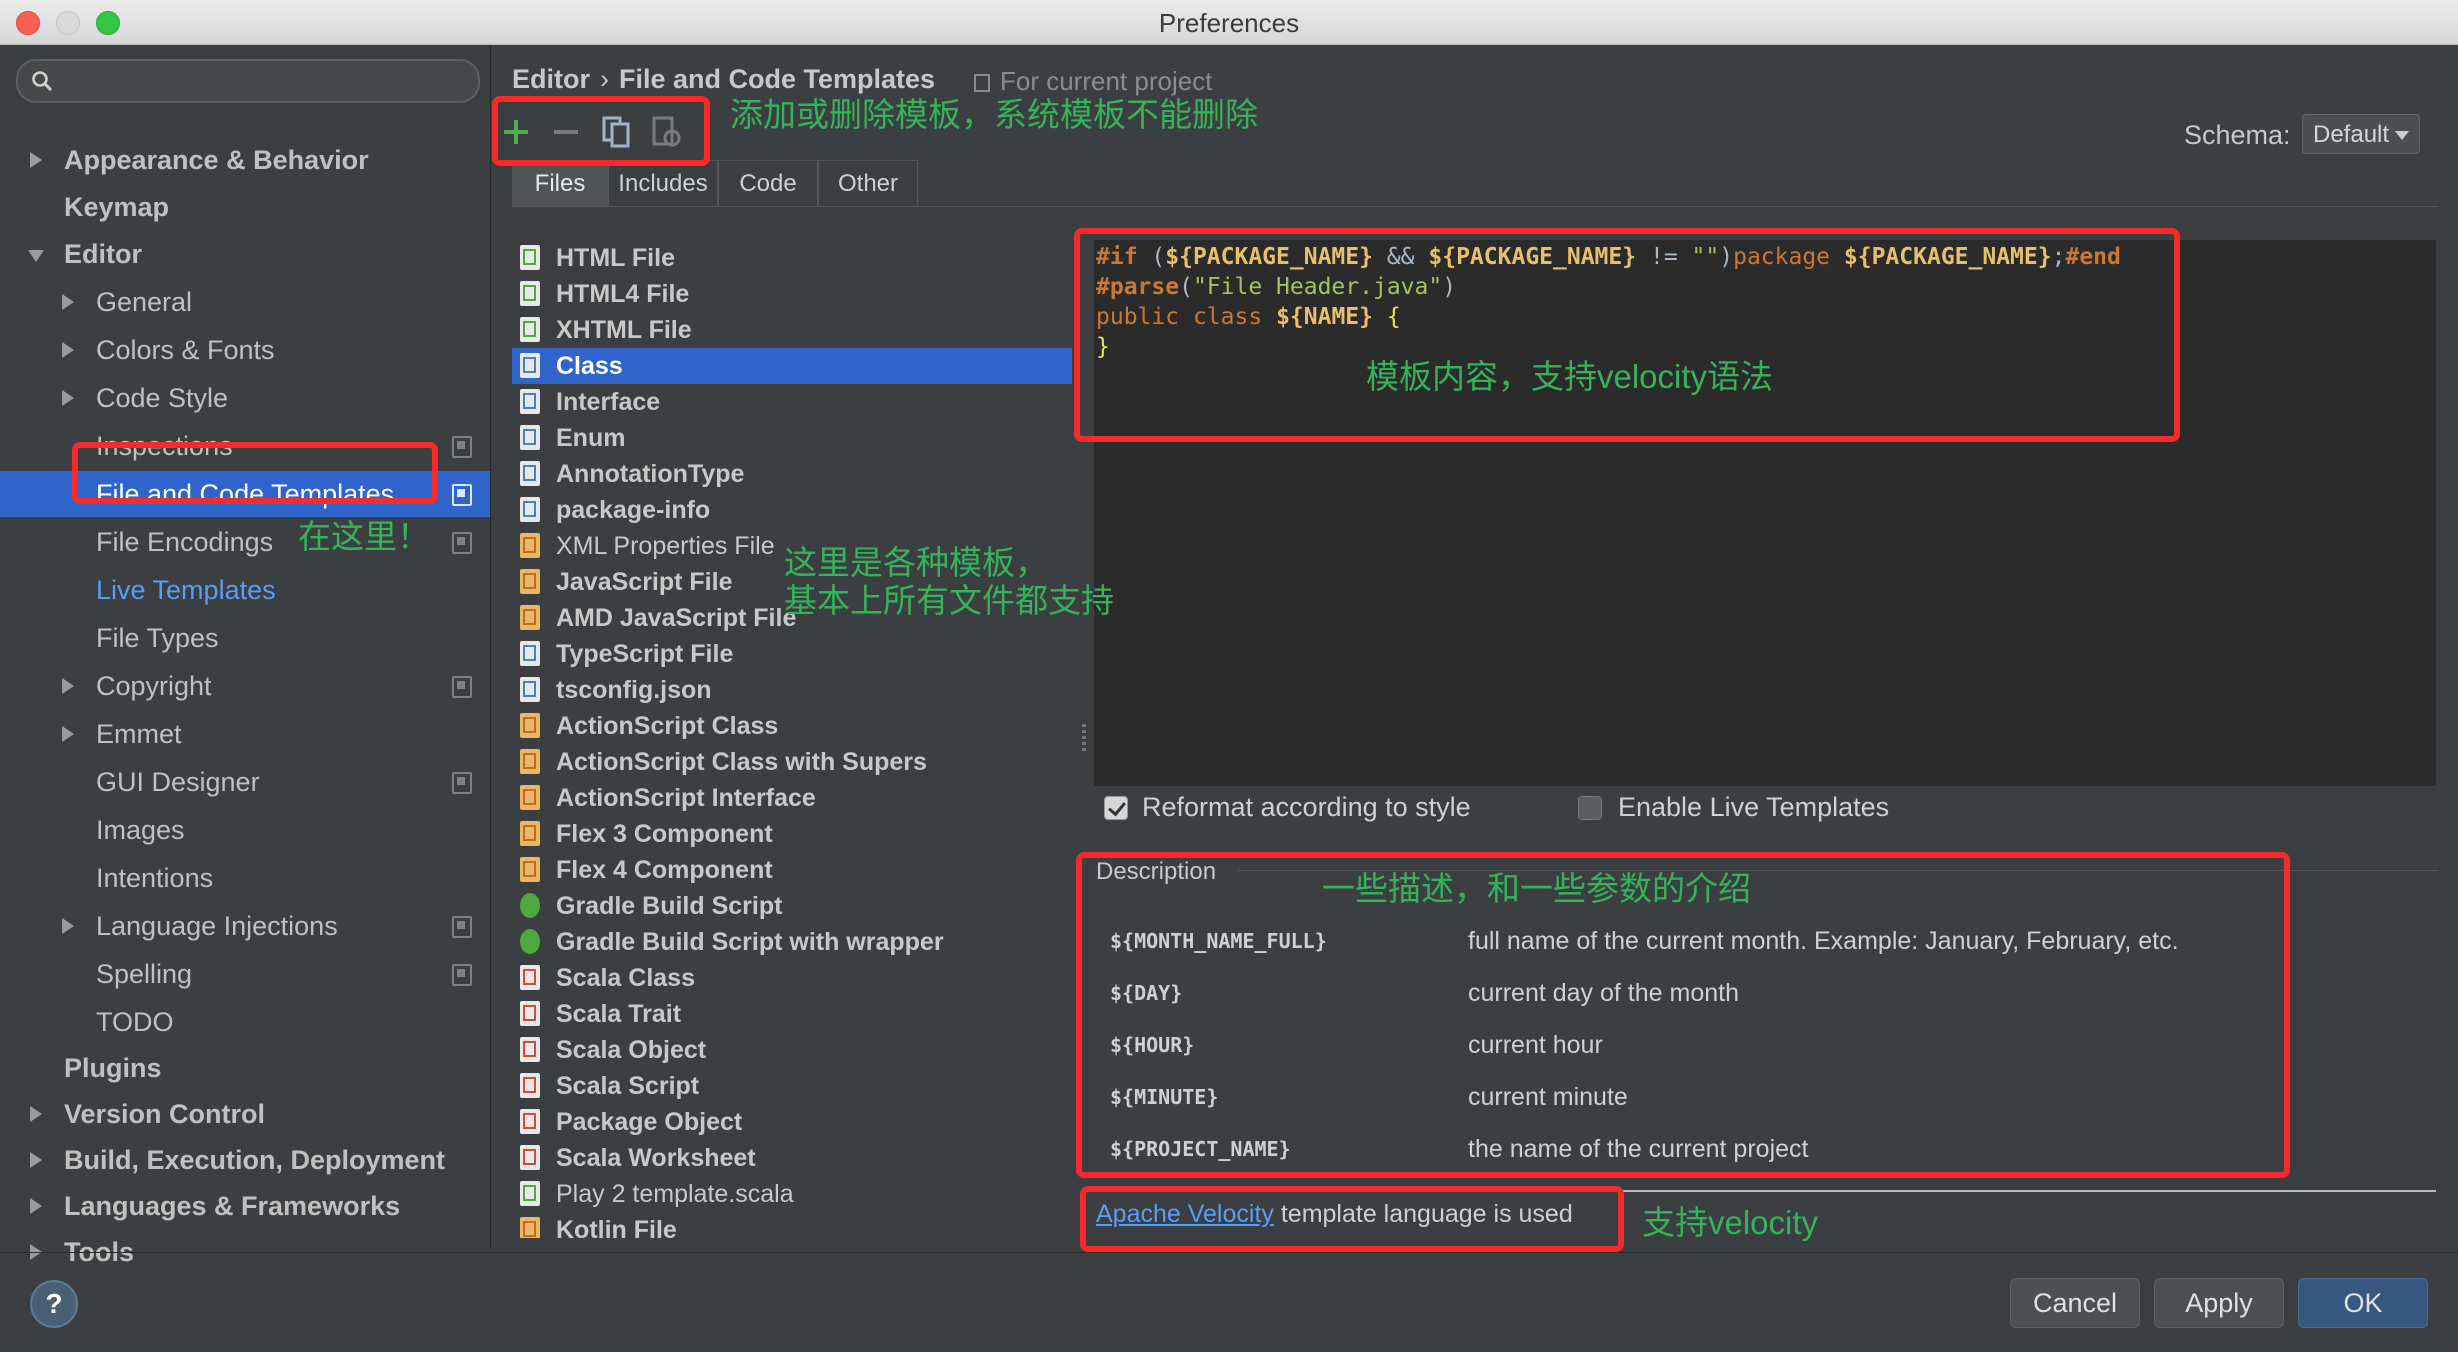 The image size is (2458, 1352). I want to click on list-item: Play 2 template.scala, so click(792, 1194).